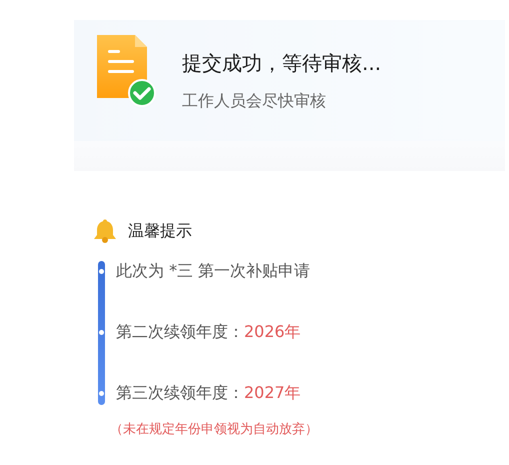 The height and width of the screenshot is (465, 509). Describe the element at coordinates (214, 271) in the screenshot. I see `tip-item: 此次为 *三 第一次补贴申请` at that location.